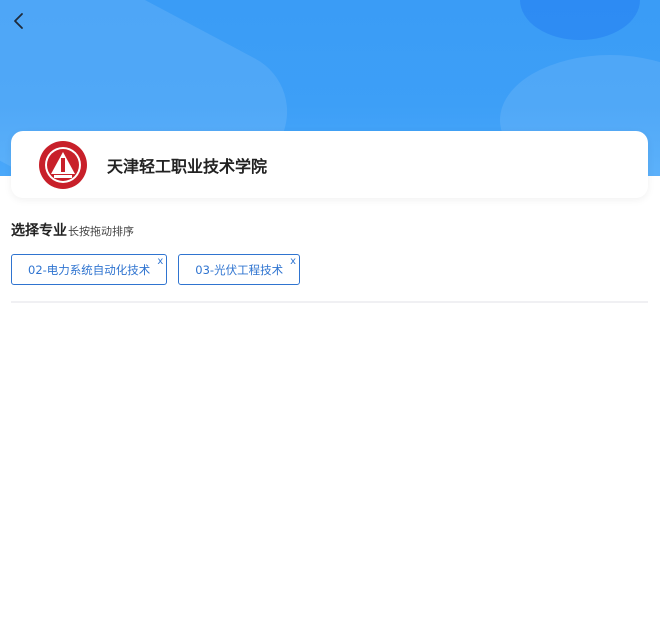 This screenshot has height=639, width=660. What do you see at coordinates (580, 20) in the screenshot?
I see `header-decoration` at bounding box center [580, 20].